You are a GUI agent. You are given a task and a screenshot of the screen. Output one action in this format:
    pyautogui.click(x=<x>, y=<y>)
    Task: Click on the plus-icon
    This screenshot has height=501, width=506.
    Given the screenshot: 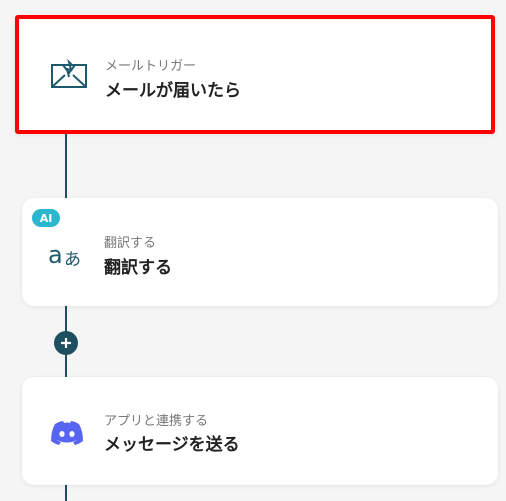 What is the action you would take?
    pyautogui.click(x=66, y=343)
    